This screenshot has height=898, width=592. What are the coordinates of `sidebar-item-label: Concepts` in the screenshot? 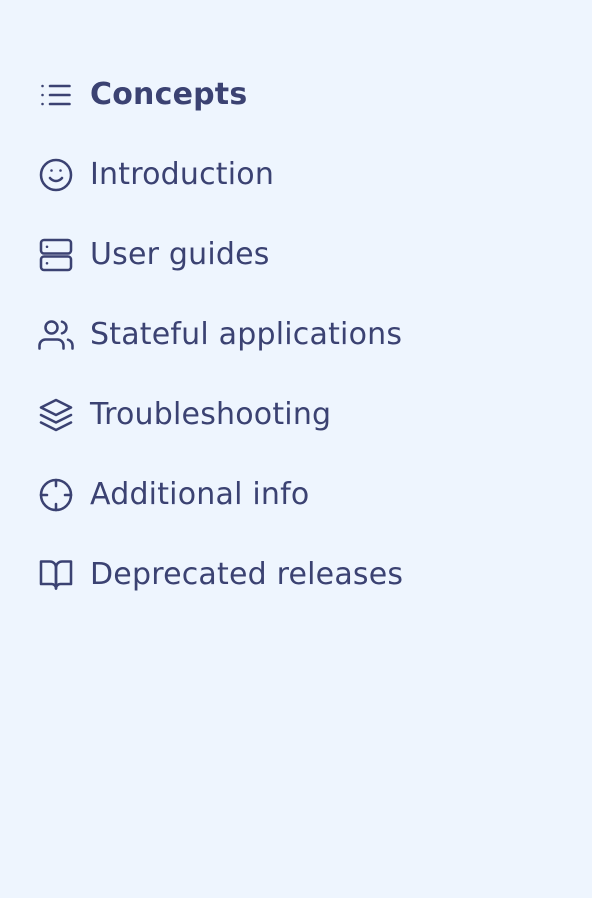 It's located at (169, 94).